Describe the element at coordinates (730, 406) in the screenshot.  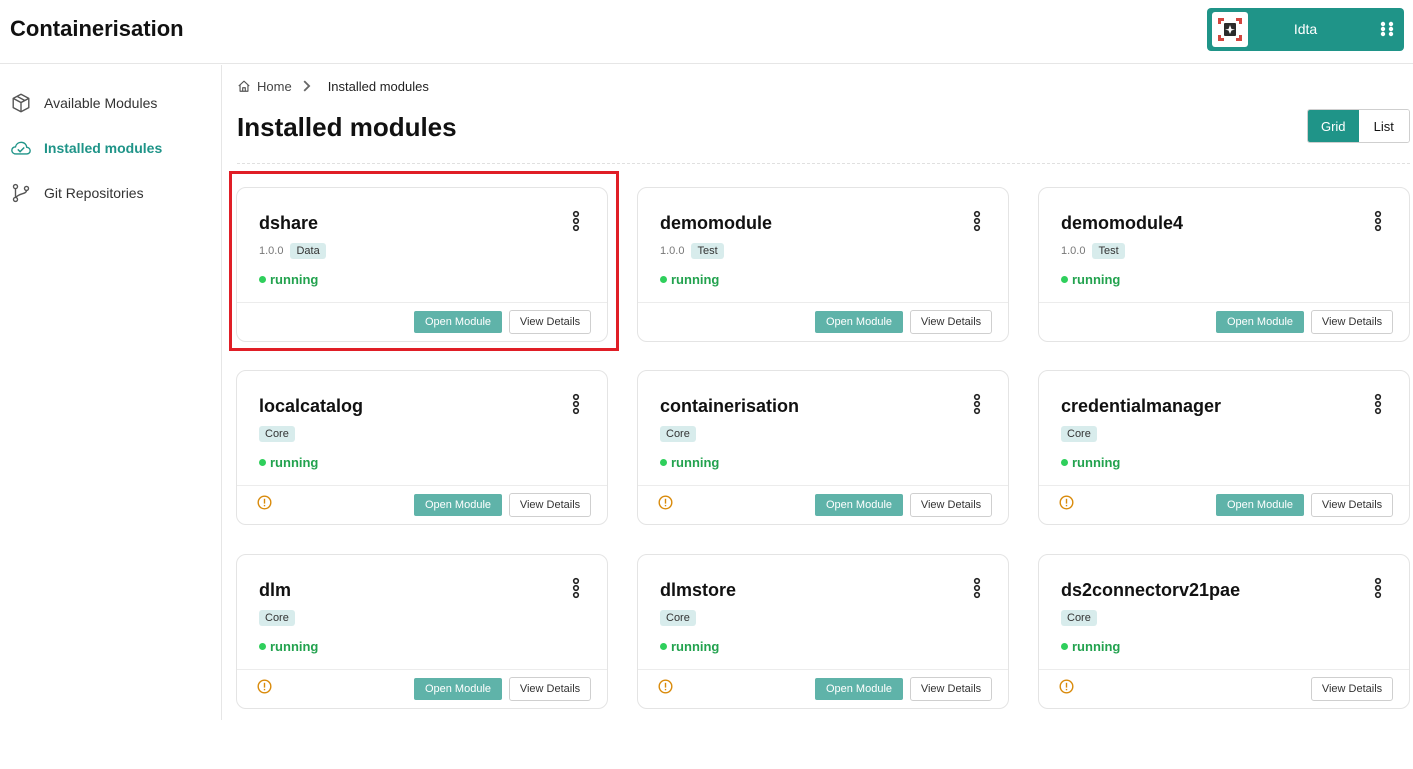
I see `module-name: containerisation` at that location.